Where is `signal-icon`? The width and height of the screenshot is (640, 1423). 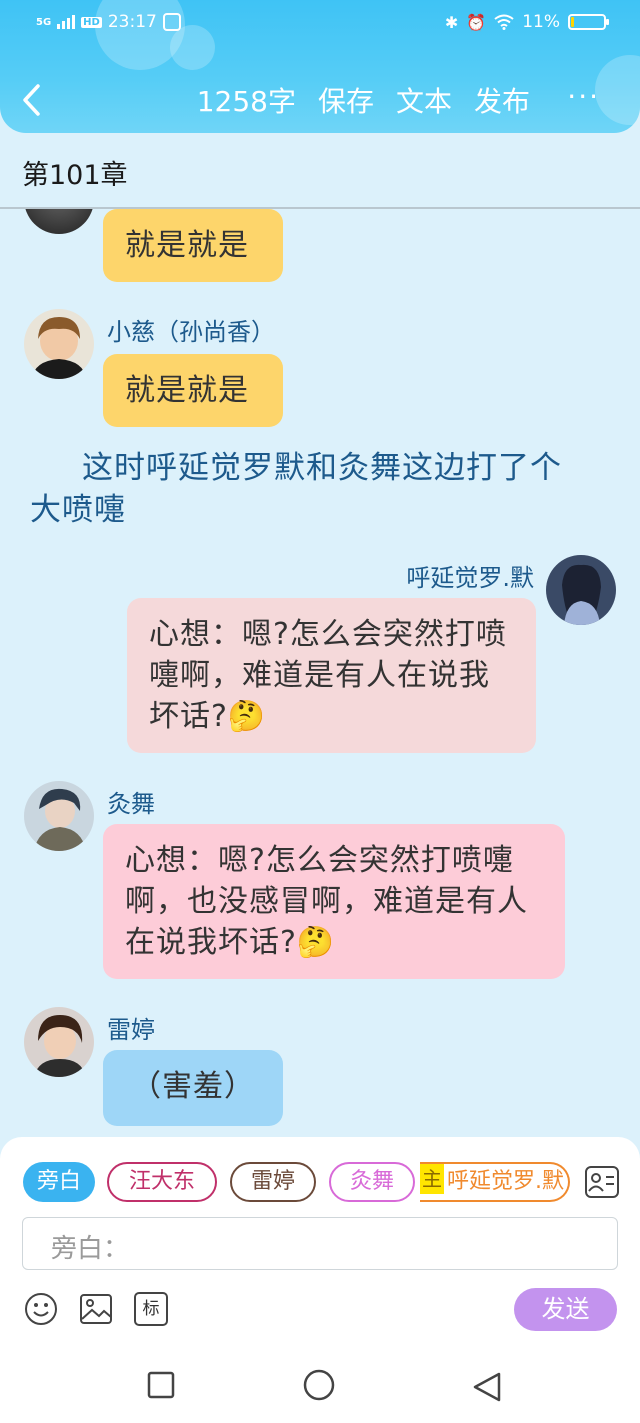
signal-icon is located at coordinates (66, 22).